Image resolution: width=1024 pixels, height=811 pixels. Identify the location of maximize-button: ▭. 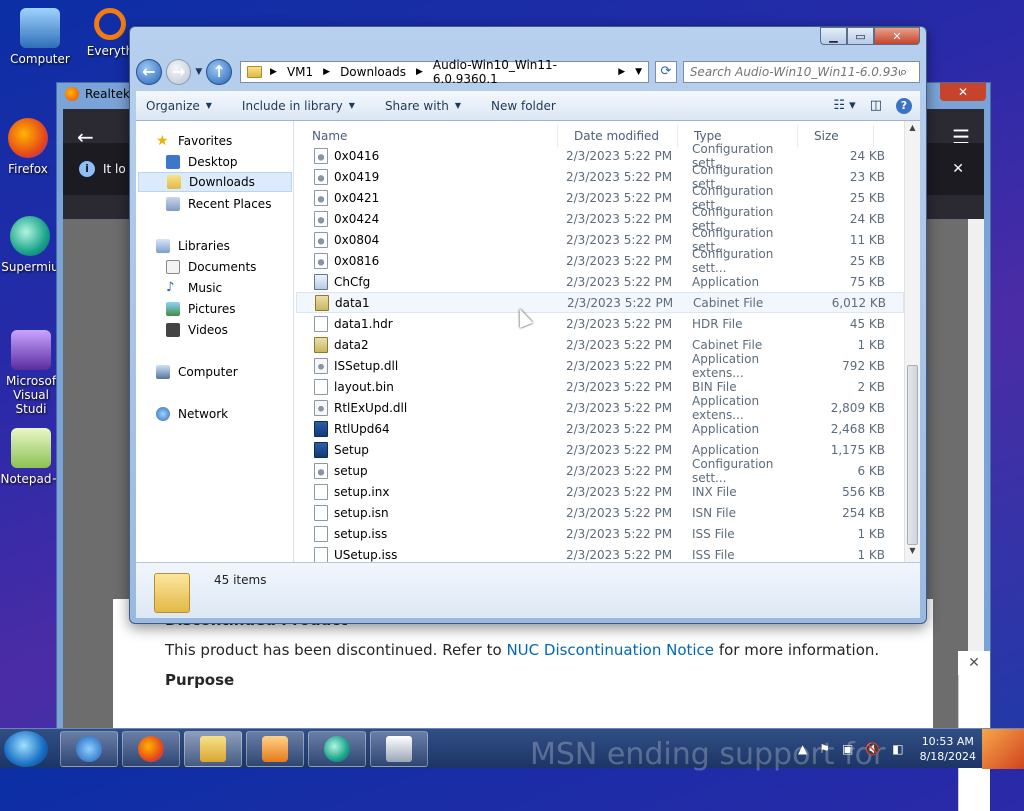
(860, 36).